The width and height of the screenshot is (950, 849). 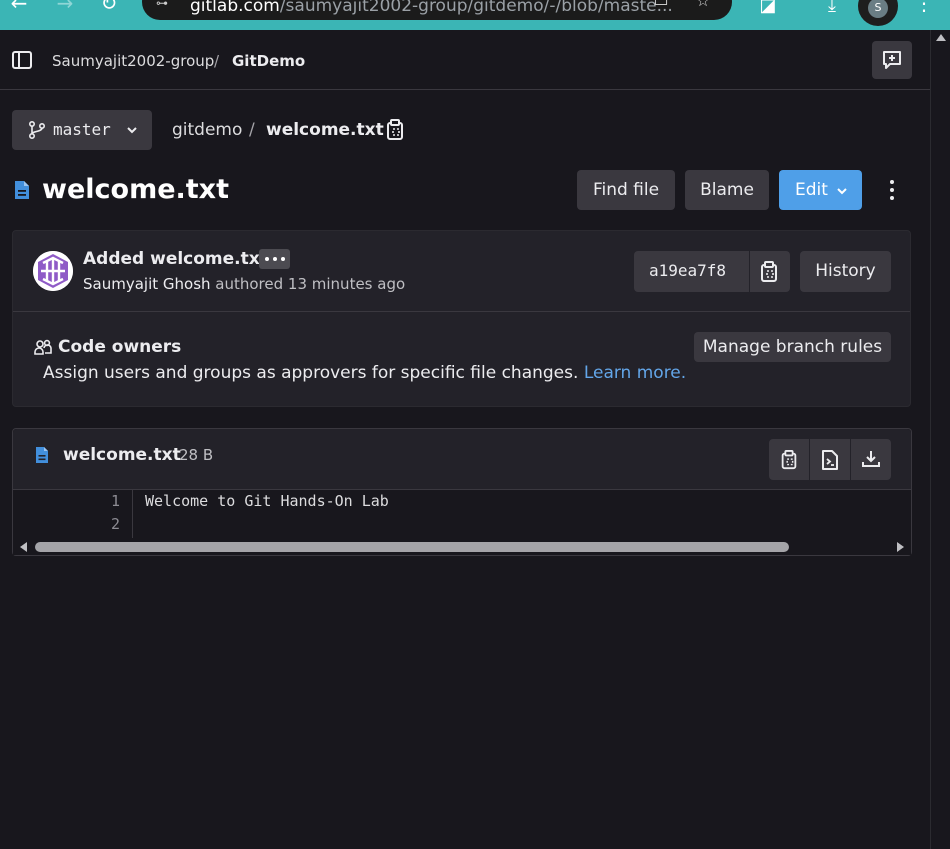 I want to click on browser-menu-icon: ⋮, so click(x=924, y=8).